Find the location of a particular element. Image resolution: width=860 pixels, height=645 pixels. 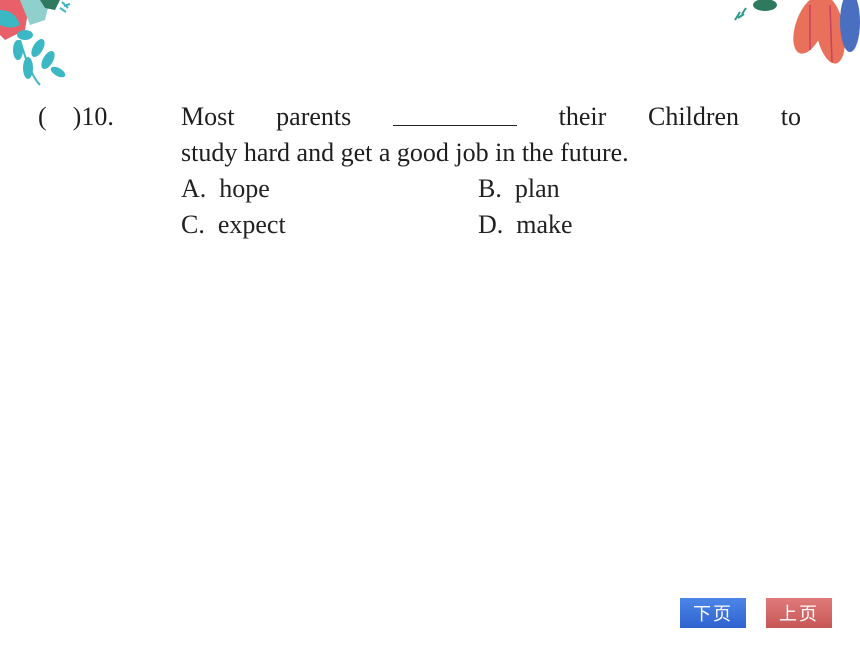

word: to is located at coordinates (790, 116).